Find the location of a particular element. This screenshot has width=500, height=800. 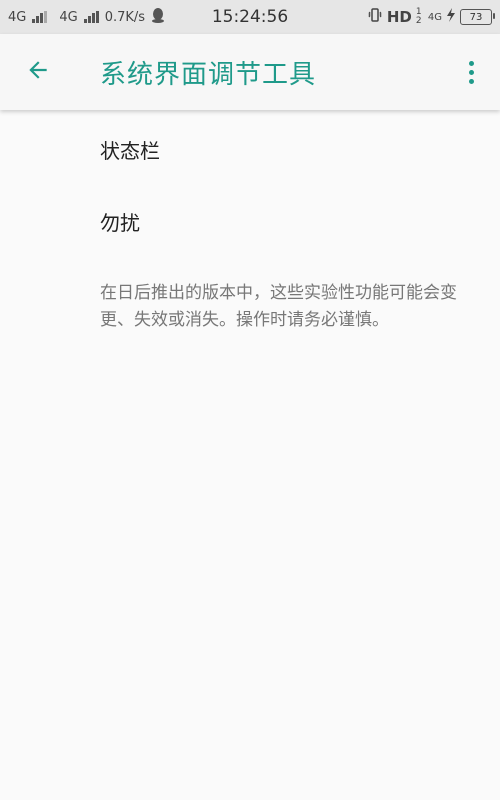

status-bar-right: HD 1 2 4G 73 is located at coordinates (431, 17).